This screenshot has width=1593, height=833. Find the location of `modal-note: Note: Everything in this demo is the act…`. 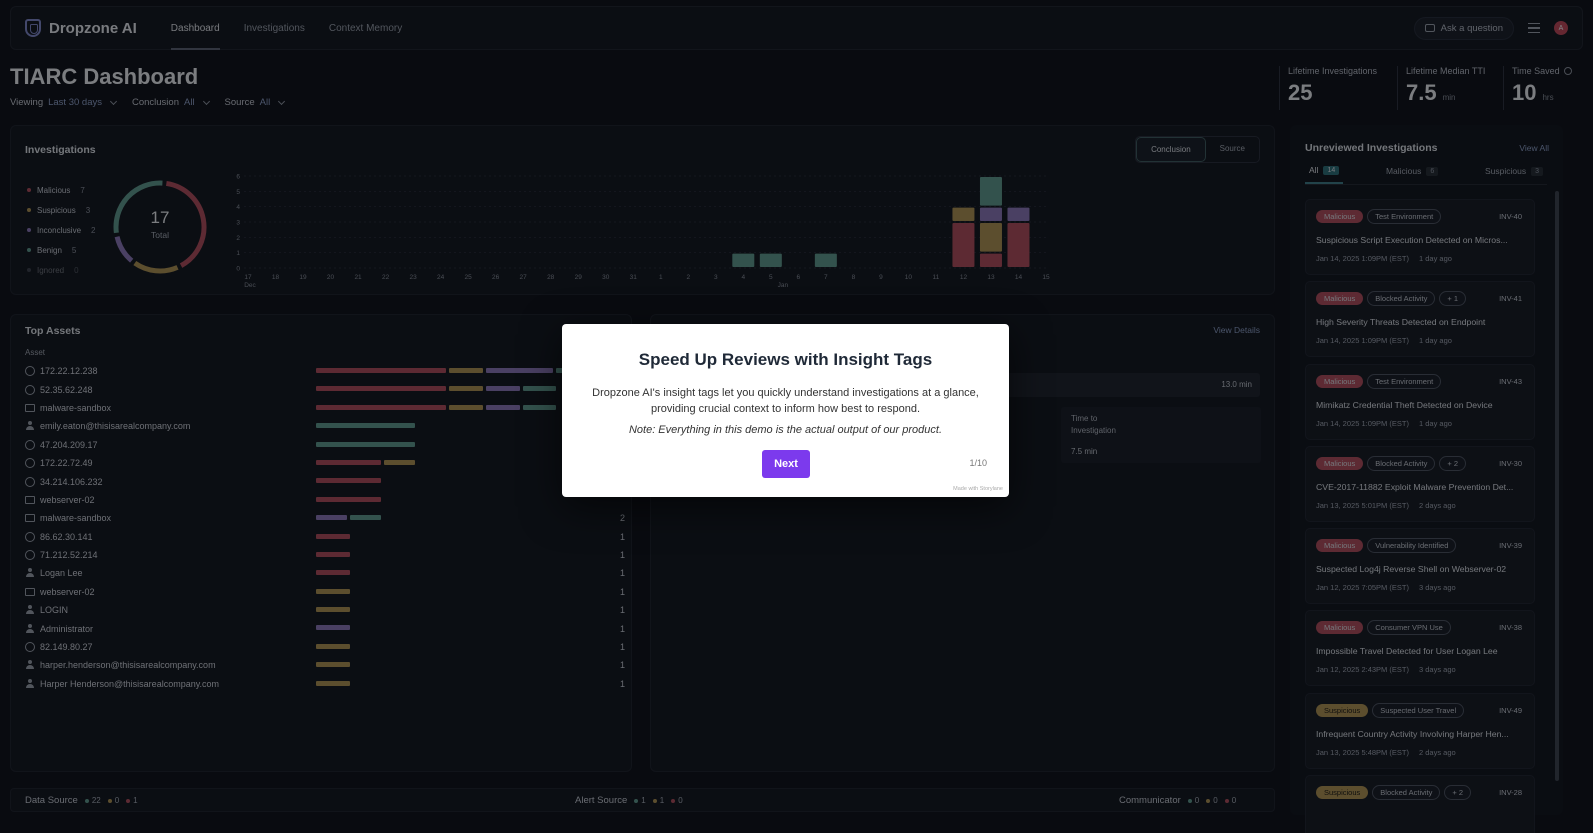

modal-note: Note: Everything in this demo is the act… is located at coordinates (785, 430).